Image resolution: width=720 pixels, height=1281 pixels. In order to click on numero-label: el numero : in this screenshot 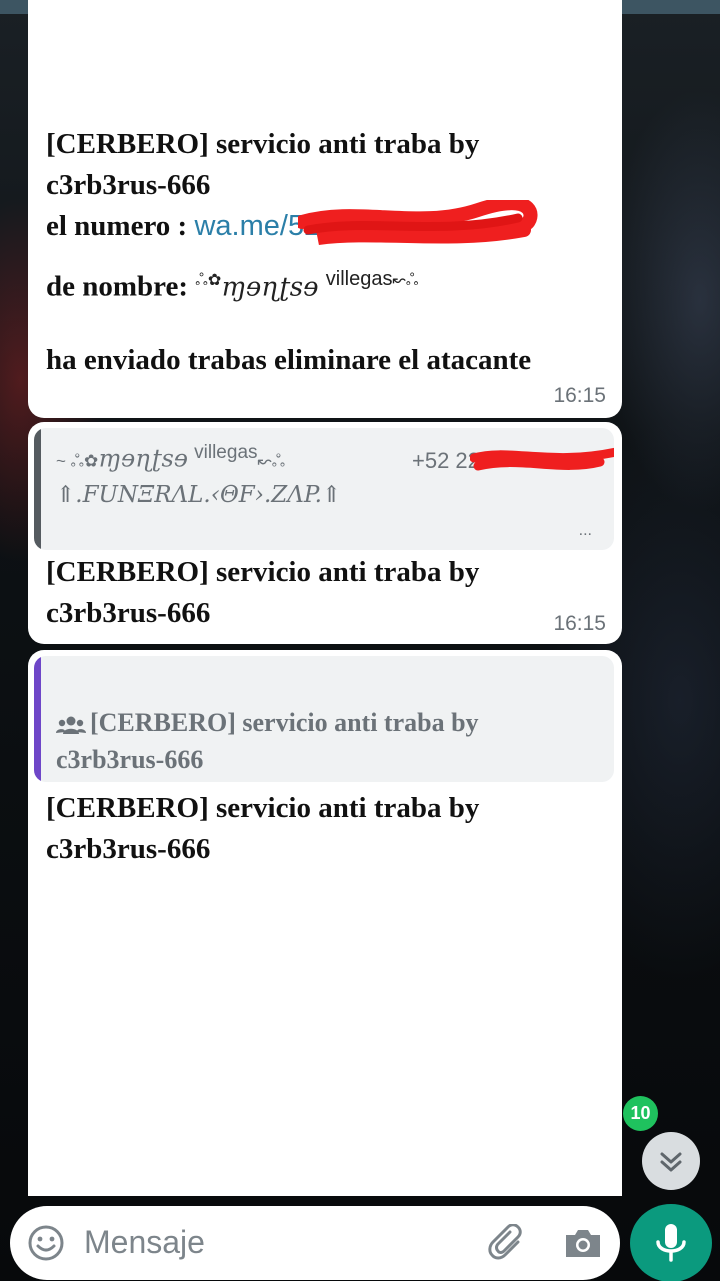, I will do `click(117, 226)`.